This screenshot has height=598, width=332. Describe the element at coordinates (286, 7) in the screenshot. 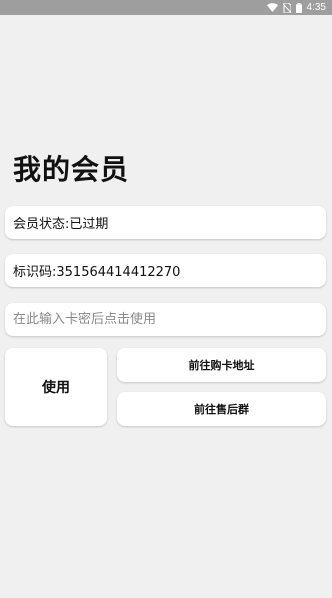

I see `no-sim-icon` at that location.